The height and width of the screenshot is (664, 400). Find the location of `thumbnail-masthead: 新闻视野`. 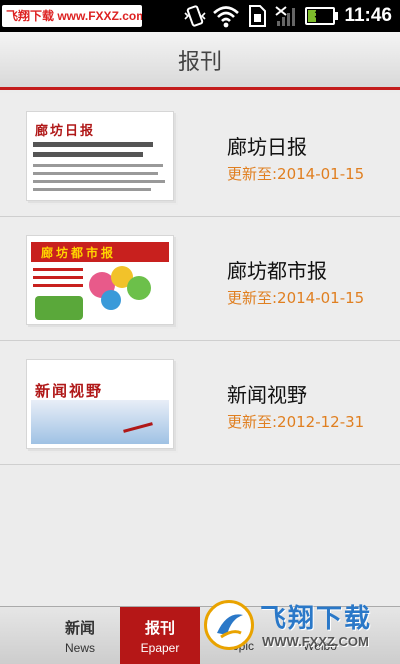

thumbnail-masthead: 新闻视野 is located at coordinates (69, 391).